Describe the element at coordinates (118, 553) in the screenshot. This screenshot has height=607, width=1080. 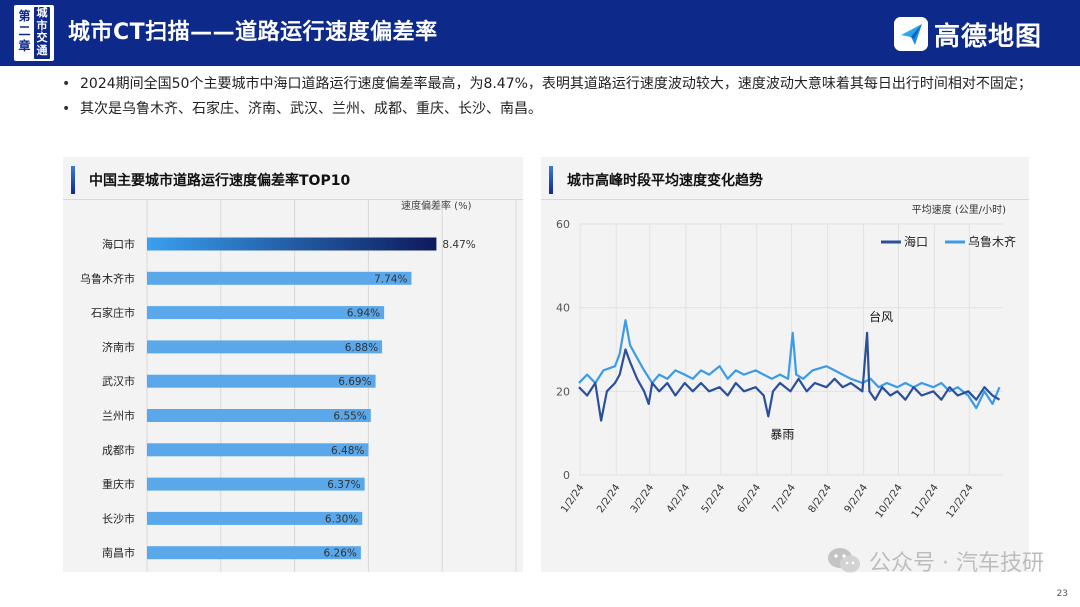
I see `category-label: 南昌市` at that location.